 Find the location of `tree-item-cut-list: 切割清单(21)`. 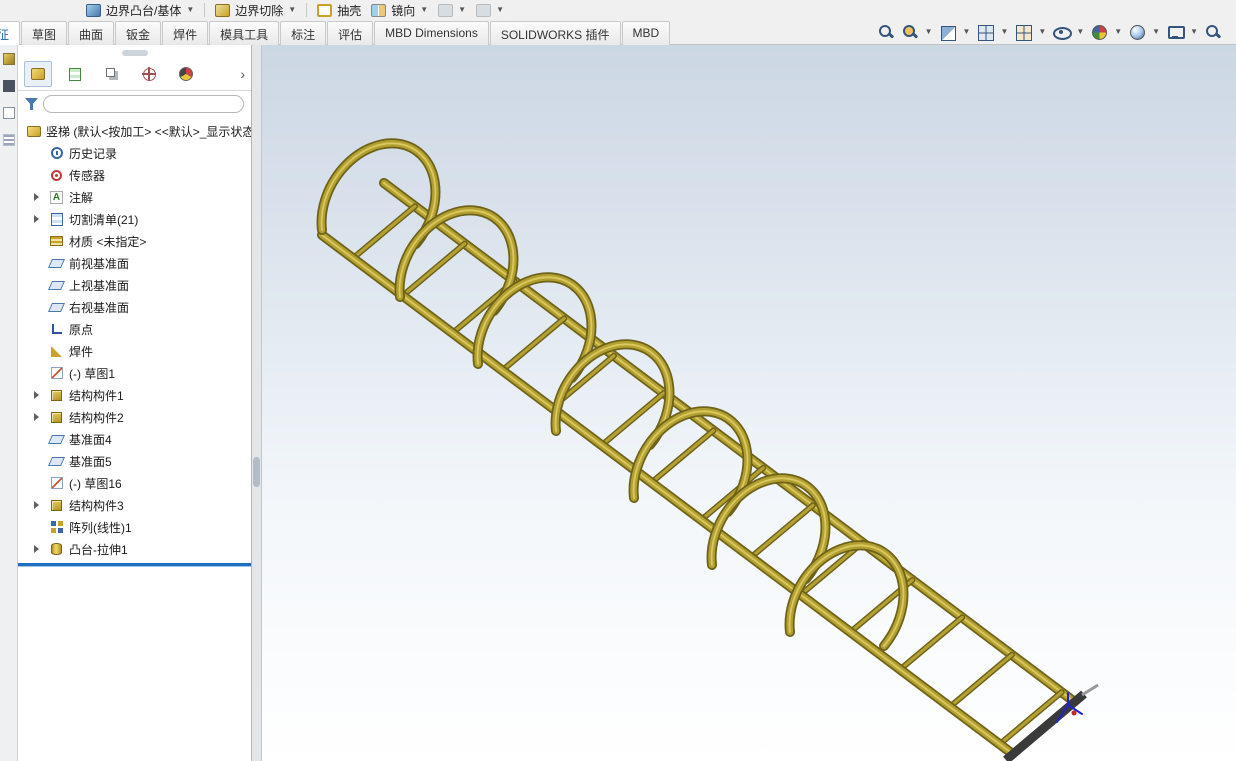

tree-item-cut-list: 切割清单(21) is located at coordinates (134, 219).